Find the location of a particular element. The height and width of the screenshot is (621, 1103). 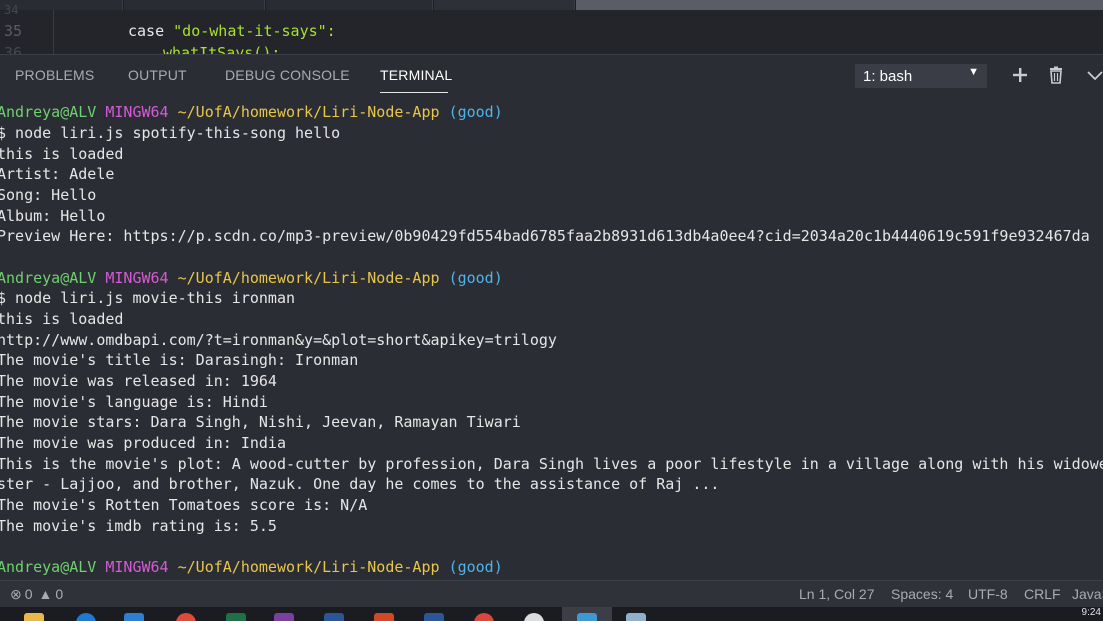

terminal-line: $ node liri.js movie-this ironman is located at coordinates (148, 298).